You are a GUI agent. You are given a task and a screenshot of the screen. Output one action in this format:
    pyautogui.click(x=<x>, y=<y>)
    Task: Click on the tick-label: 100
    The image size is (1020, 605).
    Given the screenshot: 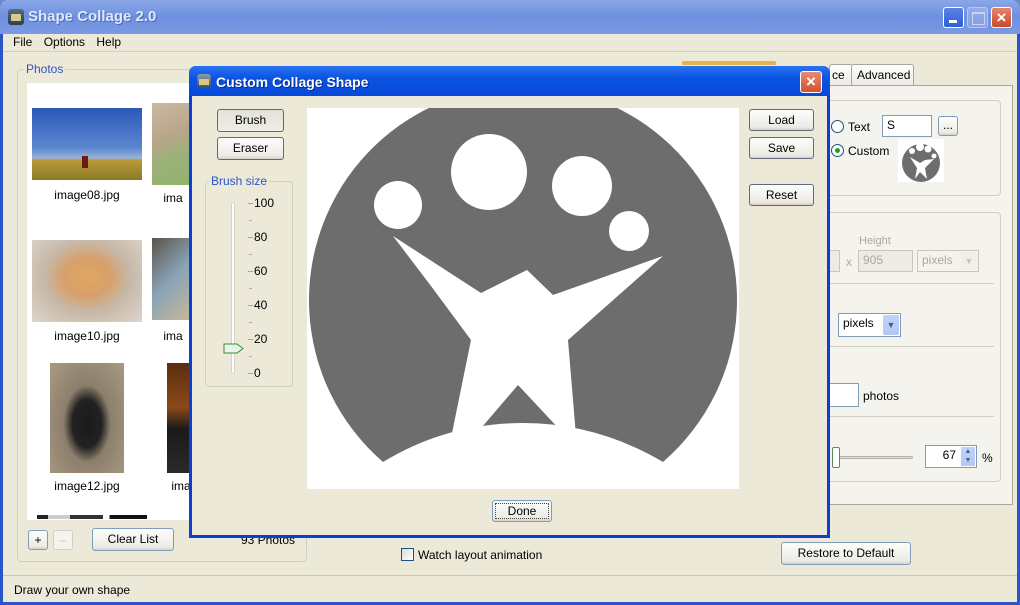 What is the action you would take?
    pyautogui.click(x=264, y=203)
    